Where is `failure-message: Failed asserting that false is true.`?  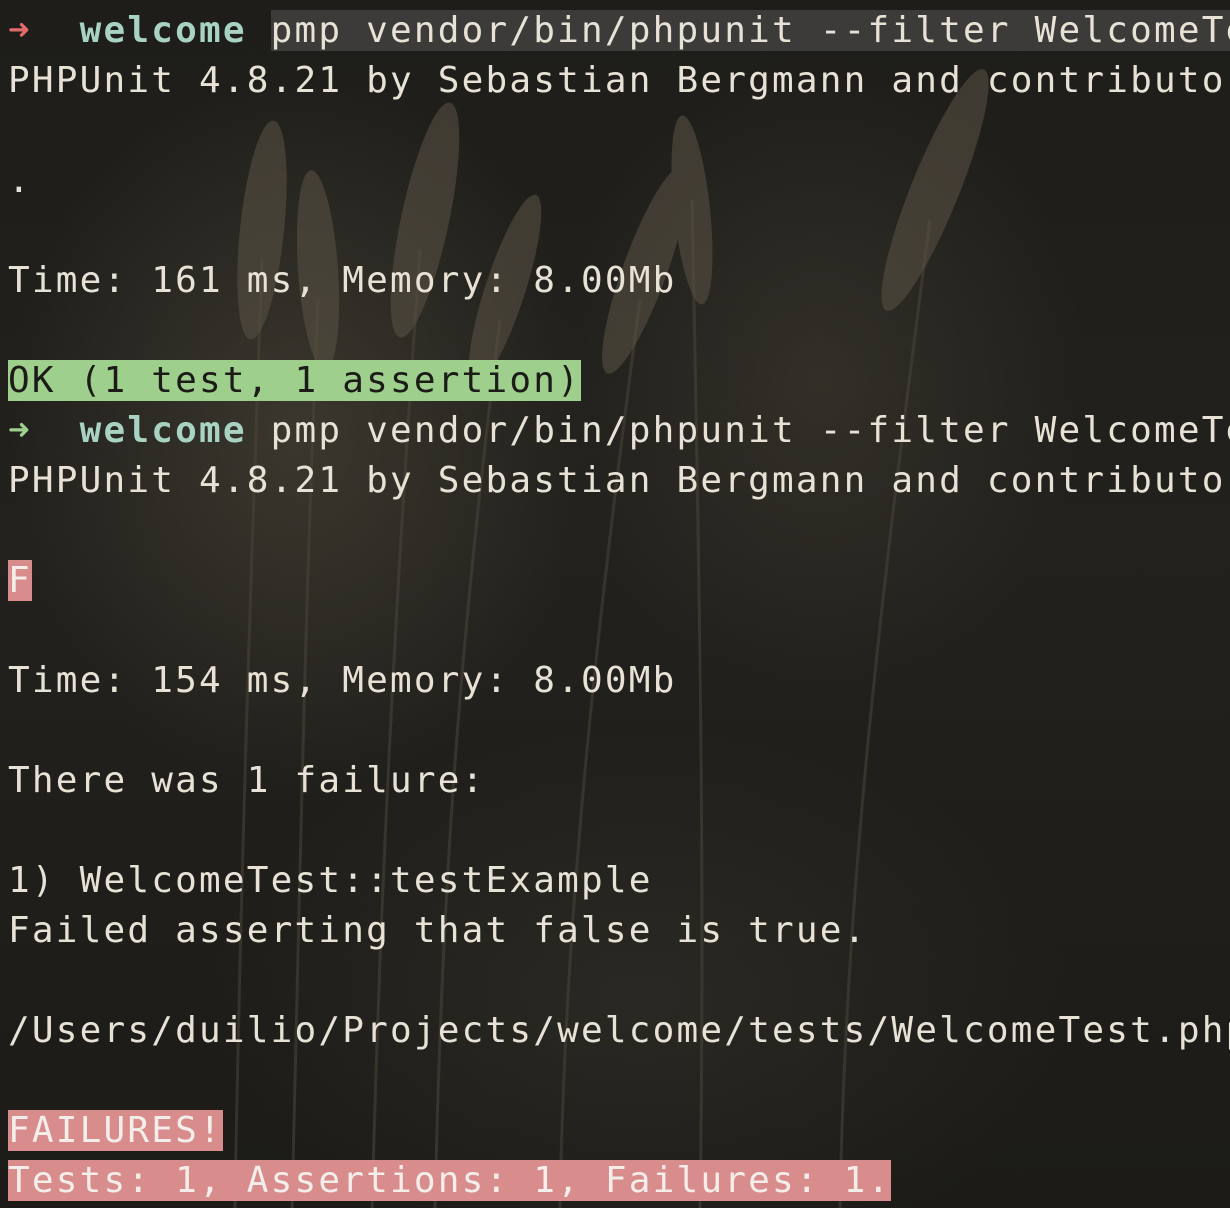 failure-message: Failed asserting that false is true. is located at coordinates (438, 930).